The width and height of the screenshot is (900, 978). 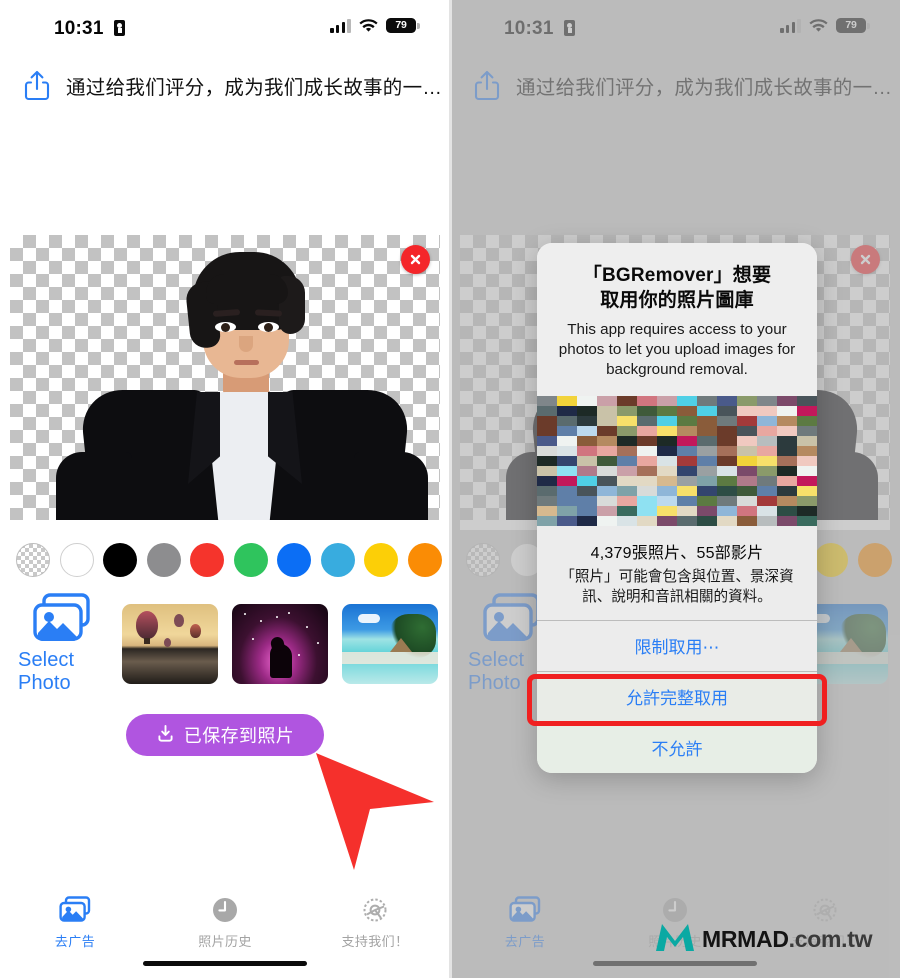 What do you see at coordinates (120, 560) in the screenshot?
I see `swatch-black` at bounding box center [120, 560].